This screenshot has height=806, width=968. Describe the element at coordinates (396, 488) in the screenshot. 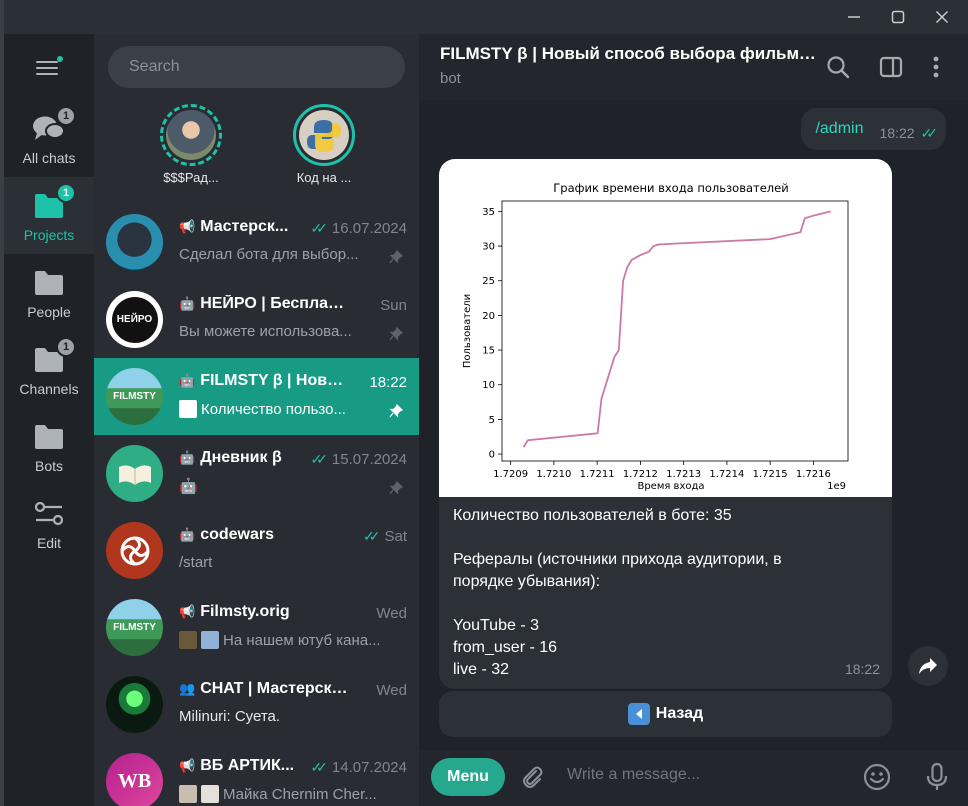

I see `pin-icon` at that location.